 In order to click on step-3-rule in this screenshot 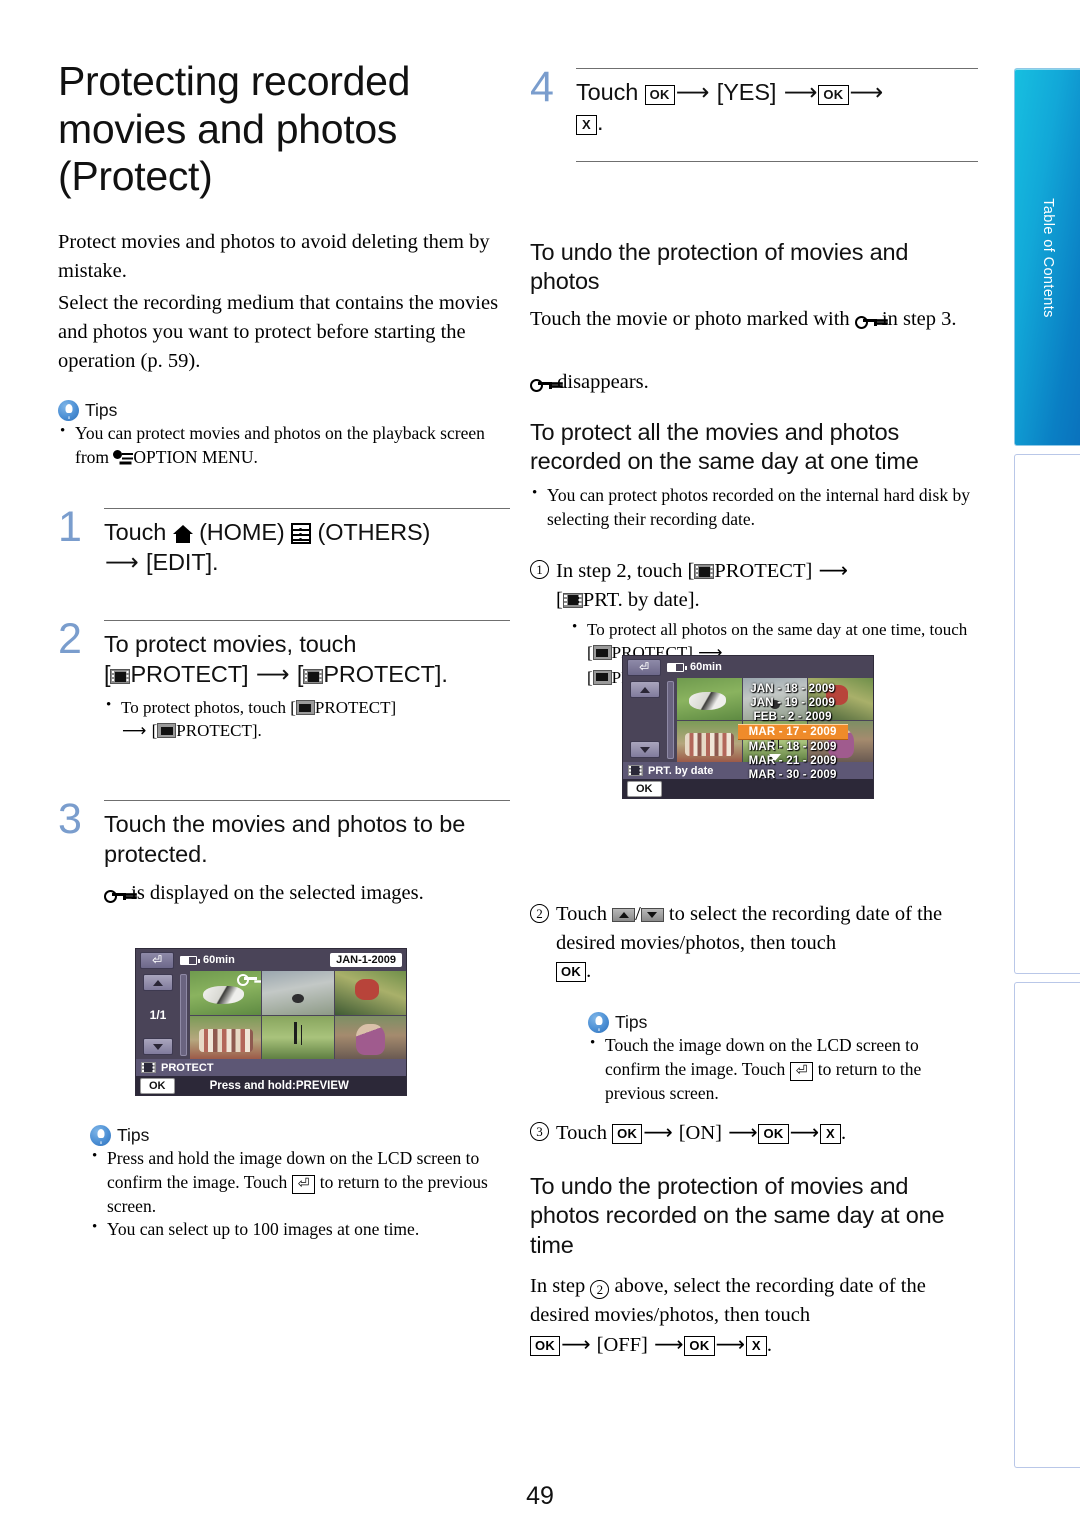, I will do `click(307, 800)`.